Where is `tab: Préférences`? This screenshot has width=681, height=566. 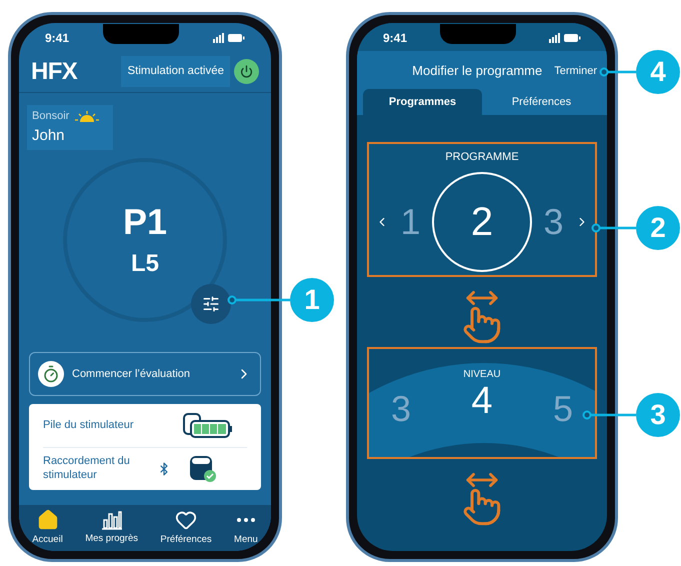 tab: Préférences is located at coordinates (541, 102).